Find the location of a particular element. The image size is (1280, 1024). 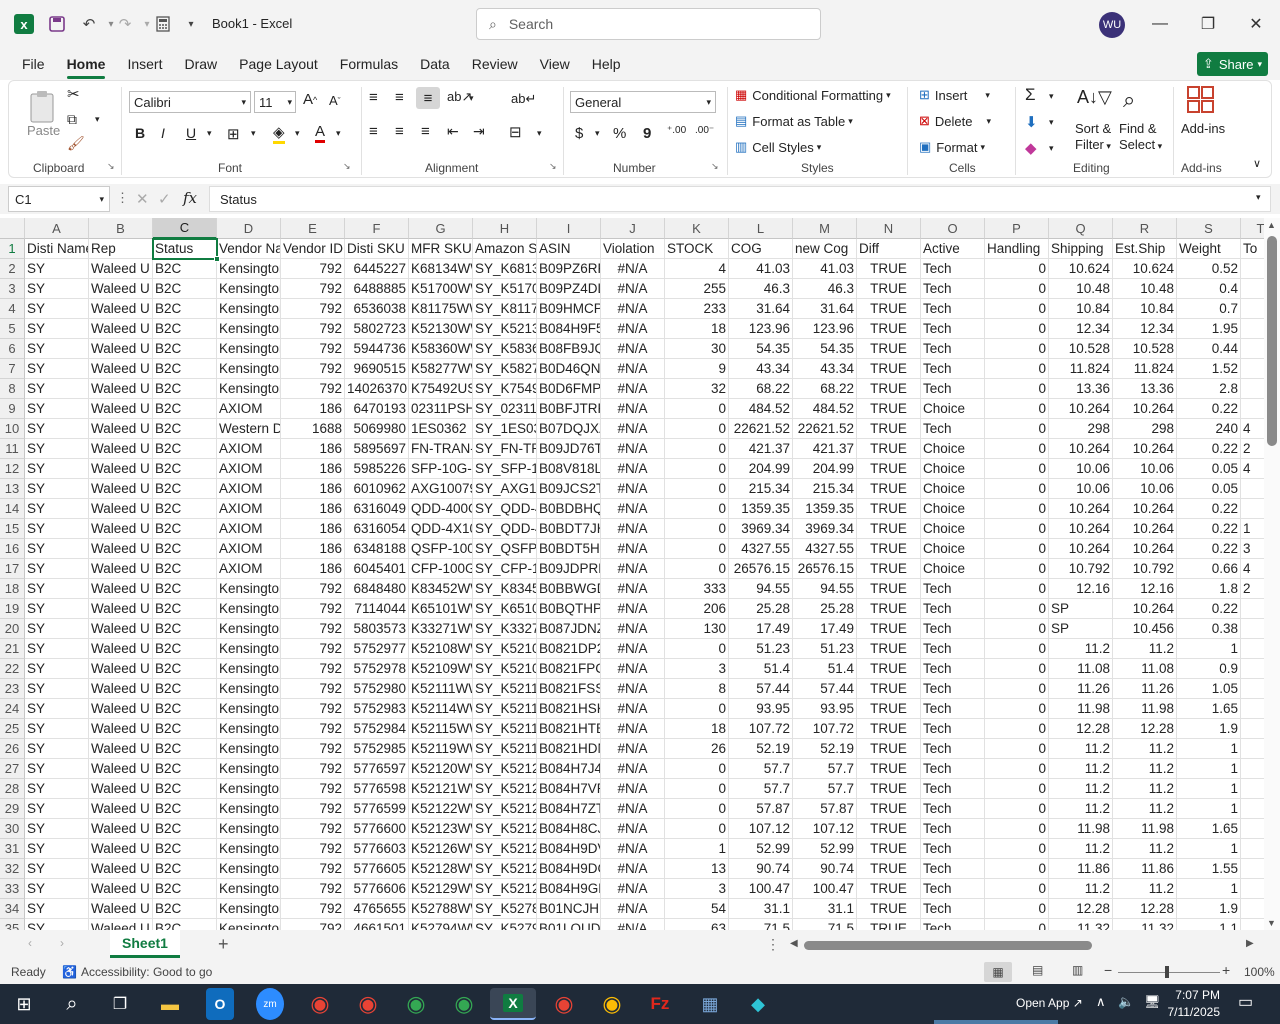

table-cell: 186 is located at coordinates (313, 569).